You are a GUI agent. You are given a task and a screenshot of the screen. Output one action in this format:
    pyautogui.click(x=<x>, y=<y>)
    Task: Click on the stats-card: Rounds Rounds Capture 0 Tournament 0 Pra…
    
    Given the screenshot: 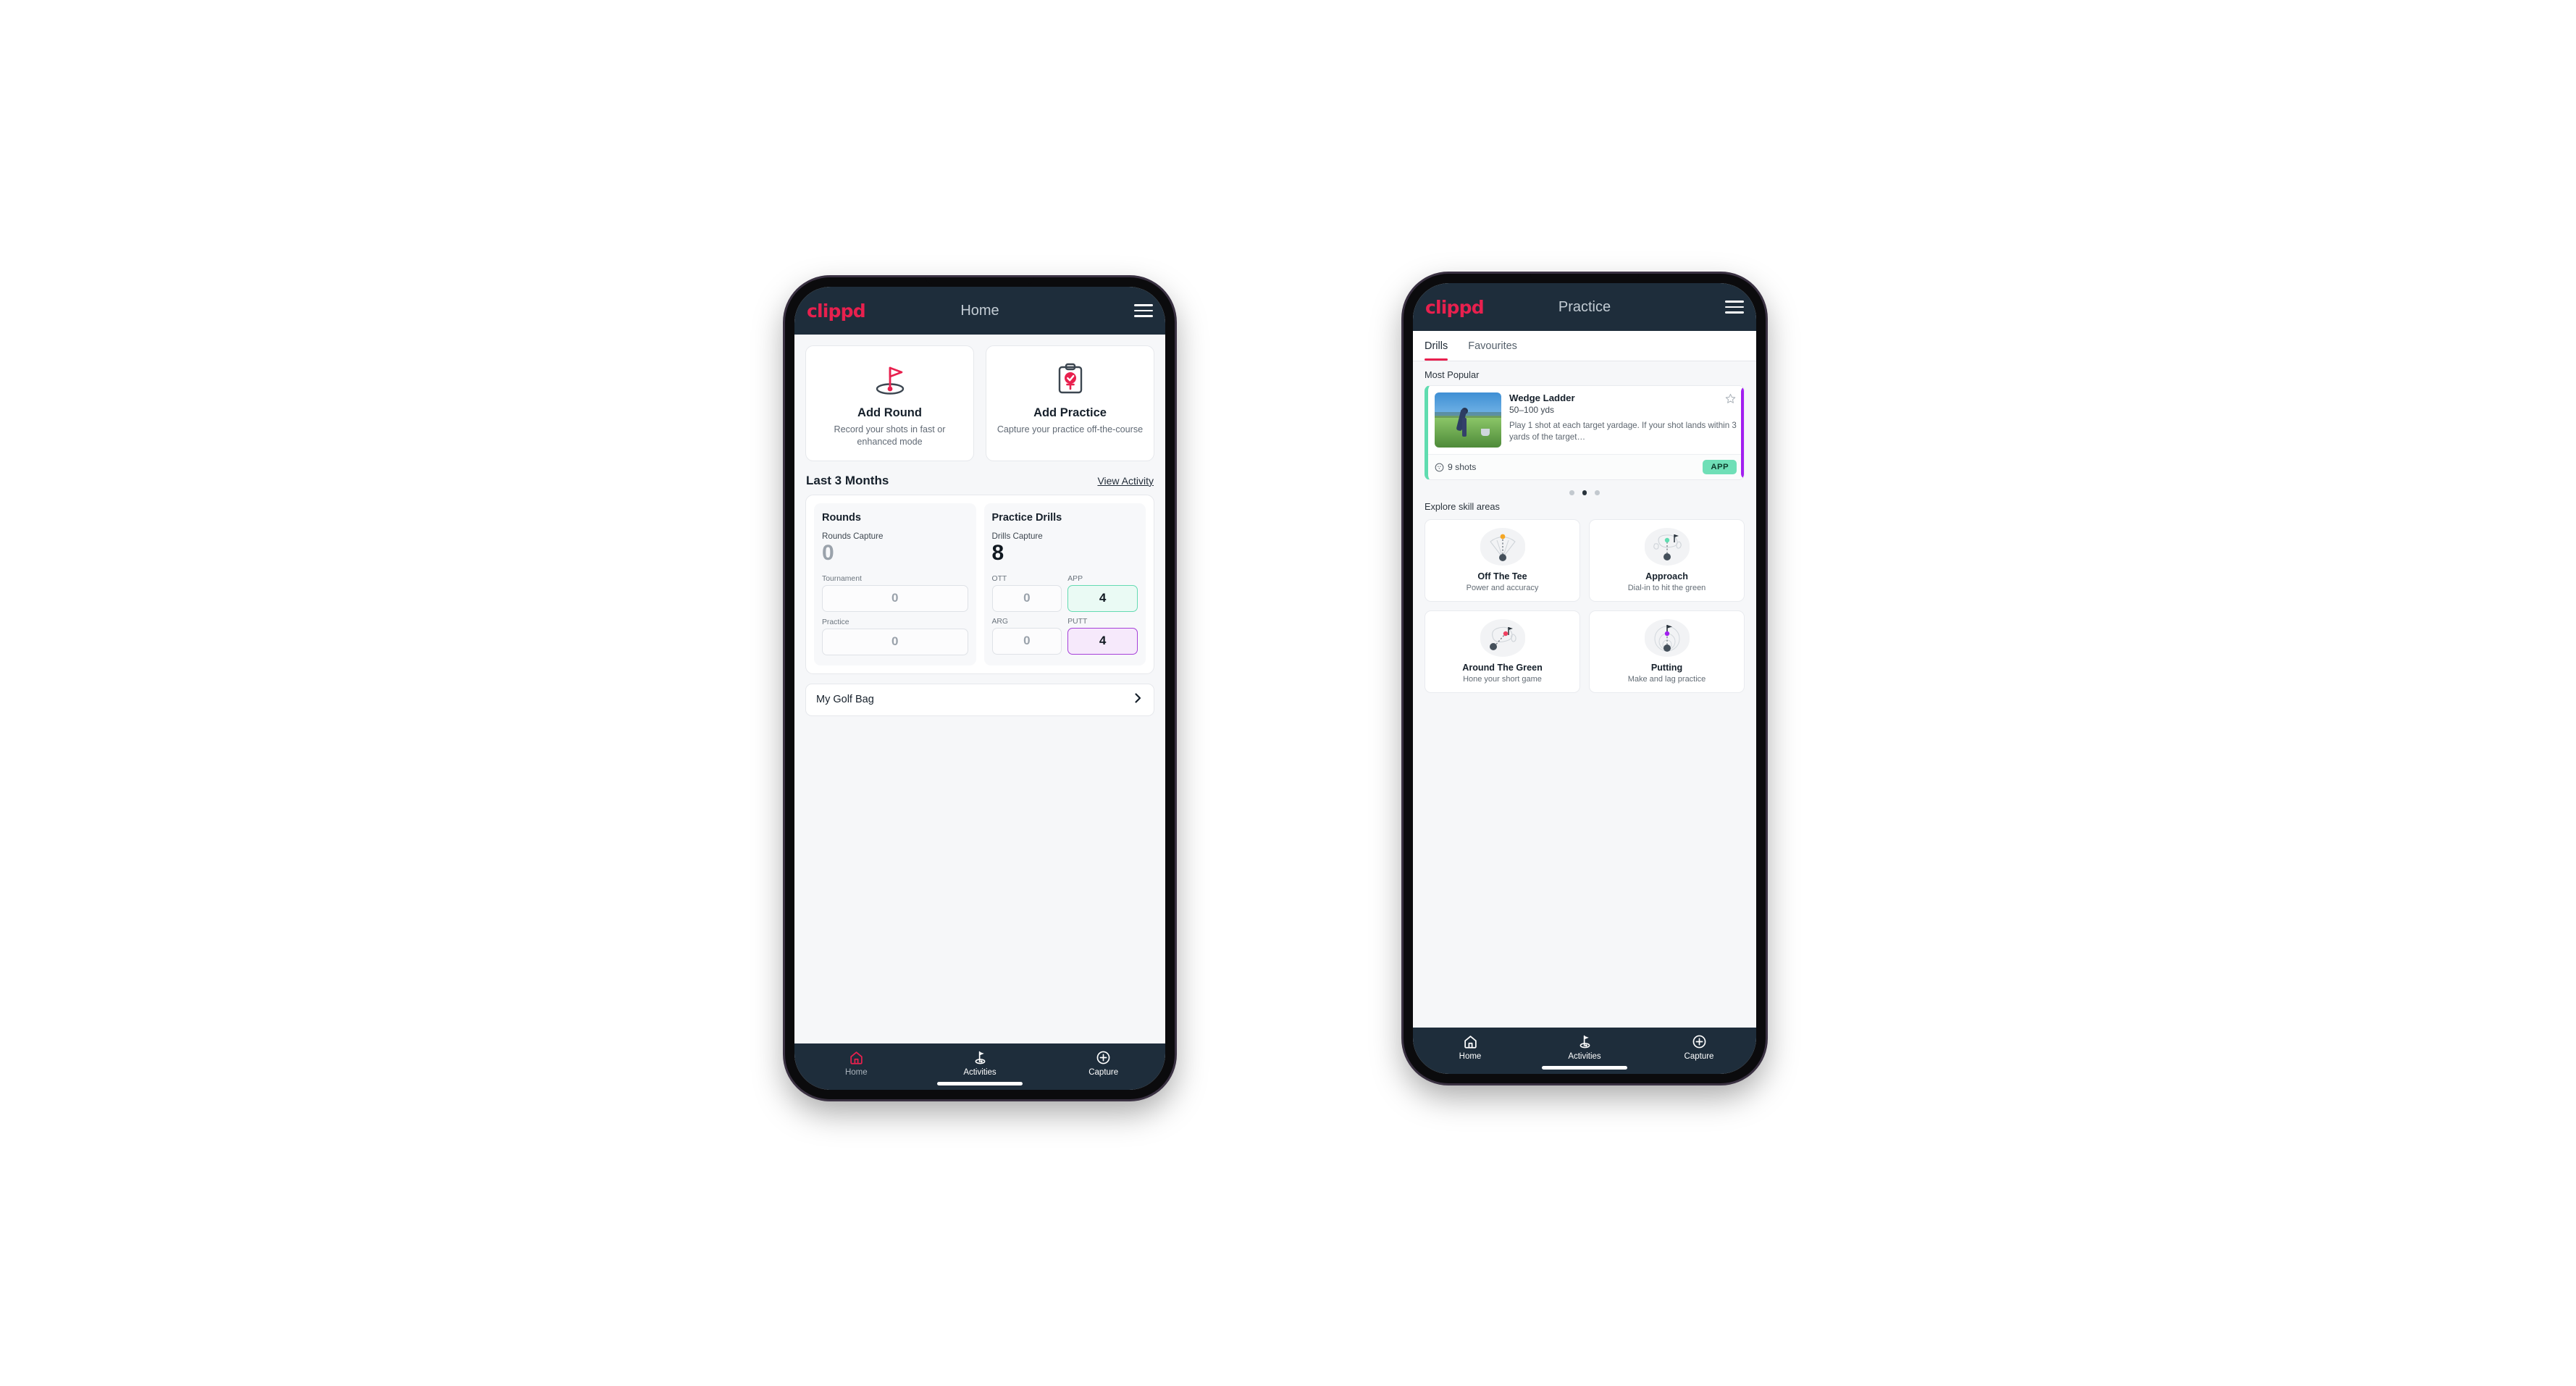 What is the action you would take?
    pyautogui.click(x=979, y=584)
    